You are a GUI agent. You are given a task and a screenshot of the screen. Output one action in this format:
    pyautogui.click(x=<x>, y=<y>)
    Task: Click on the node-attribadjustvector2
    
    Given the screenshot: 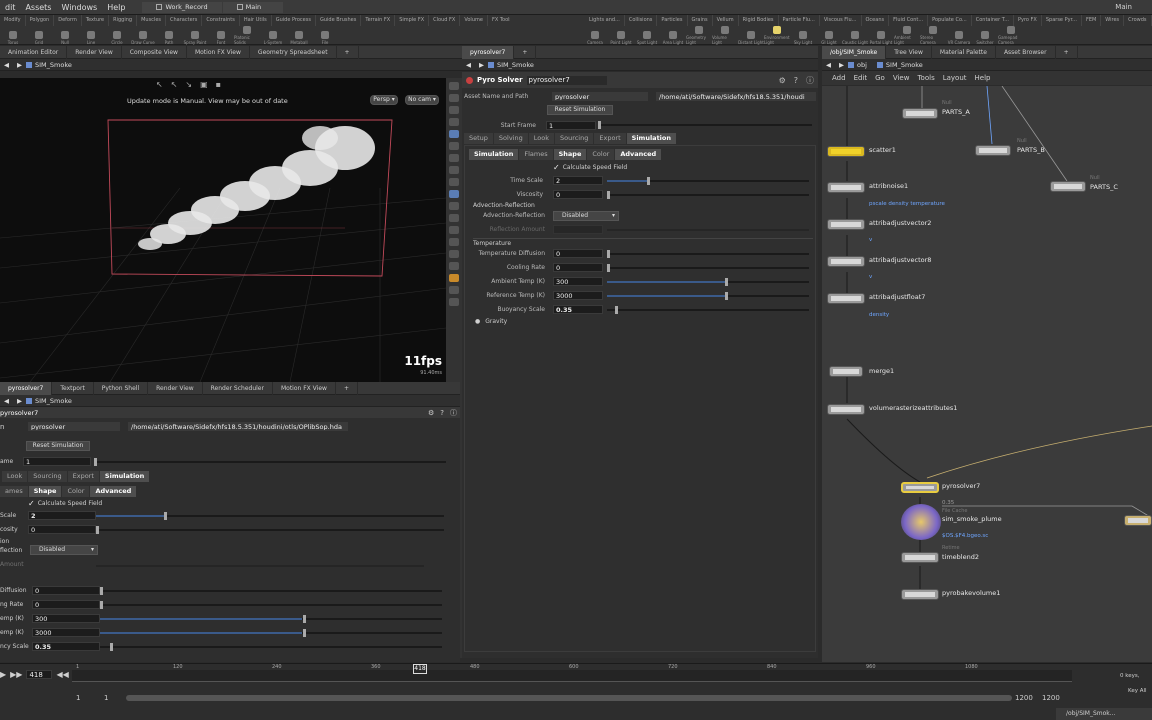 What is the action you would take?
    pyautogui.click(x=846, y=224)
    